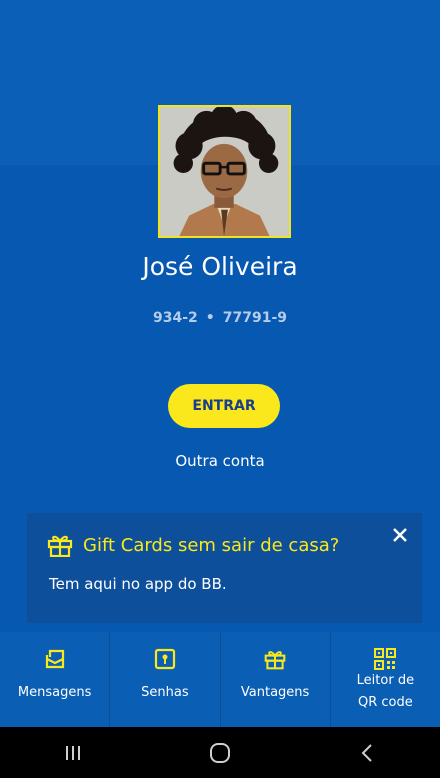 Image resolution: width=440 pixels, height=778 pixels. Describe the element at coordinates (385, 692) in the screenshot. I see `nav-label: Leitor de QR code` at that location.